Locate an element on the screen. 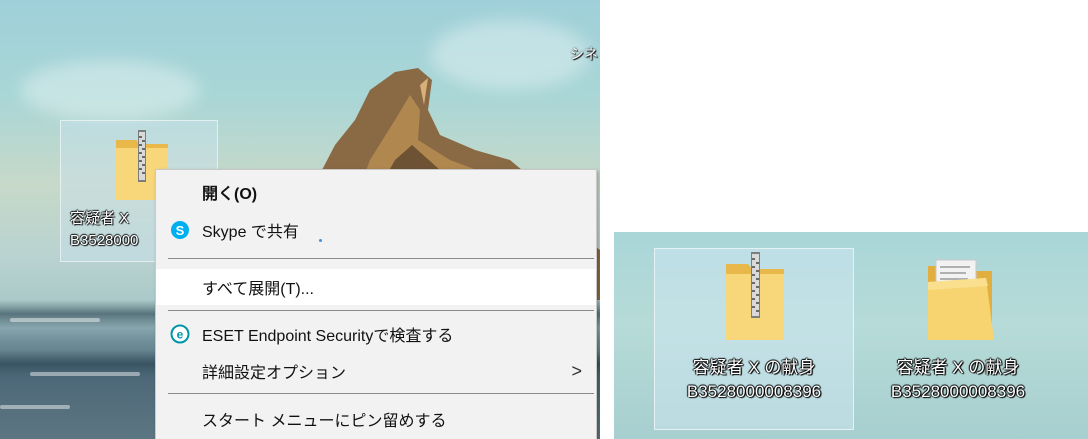 This screenshot has height=439, width=1088. wallpaper-cloud is located at coordinates (110, 90).